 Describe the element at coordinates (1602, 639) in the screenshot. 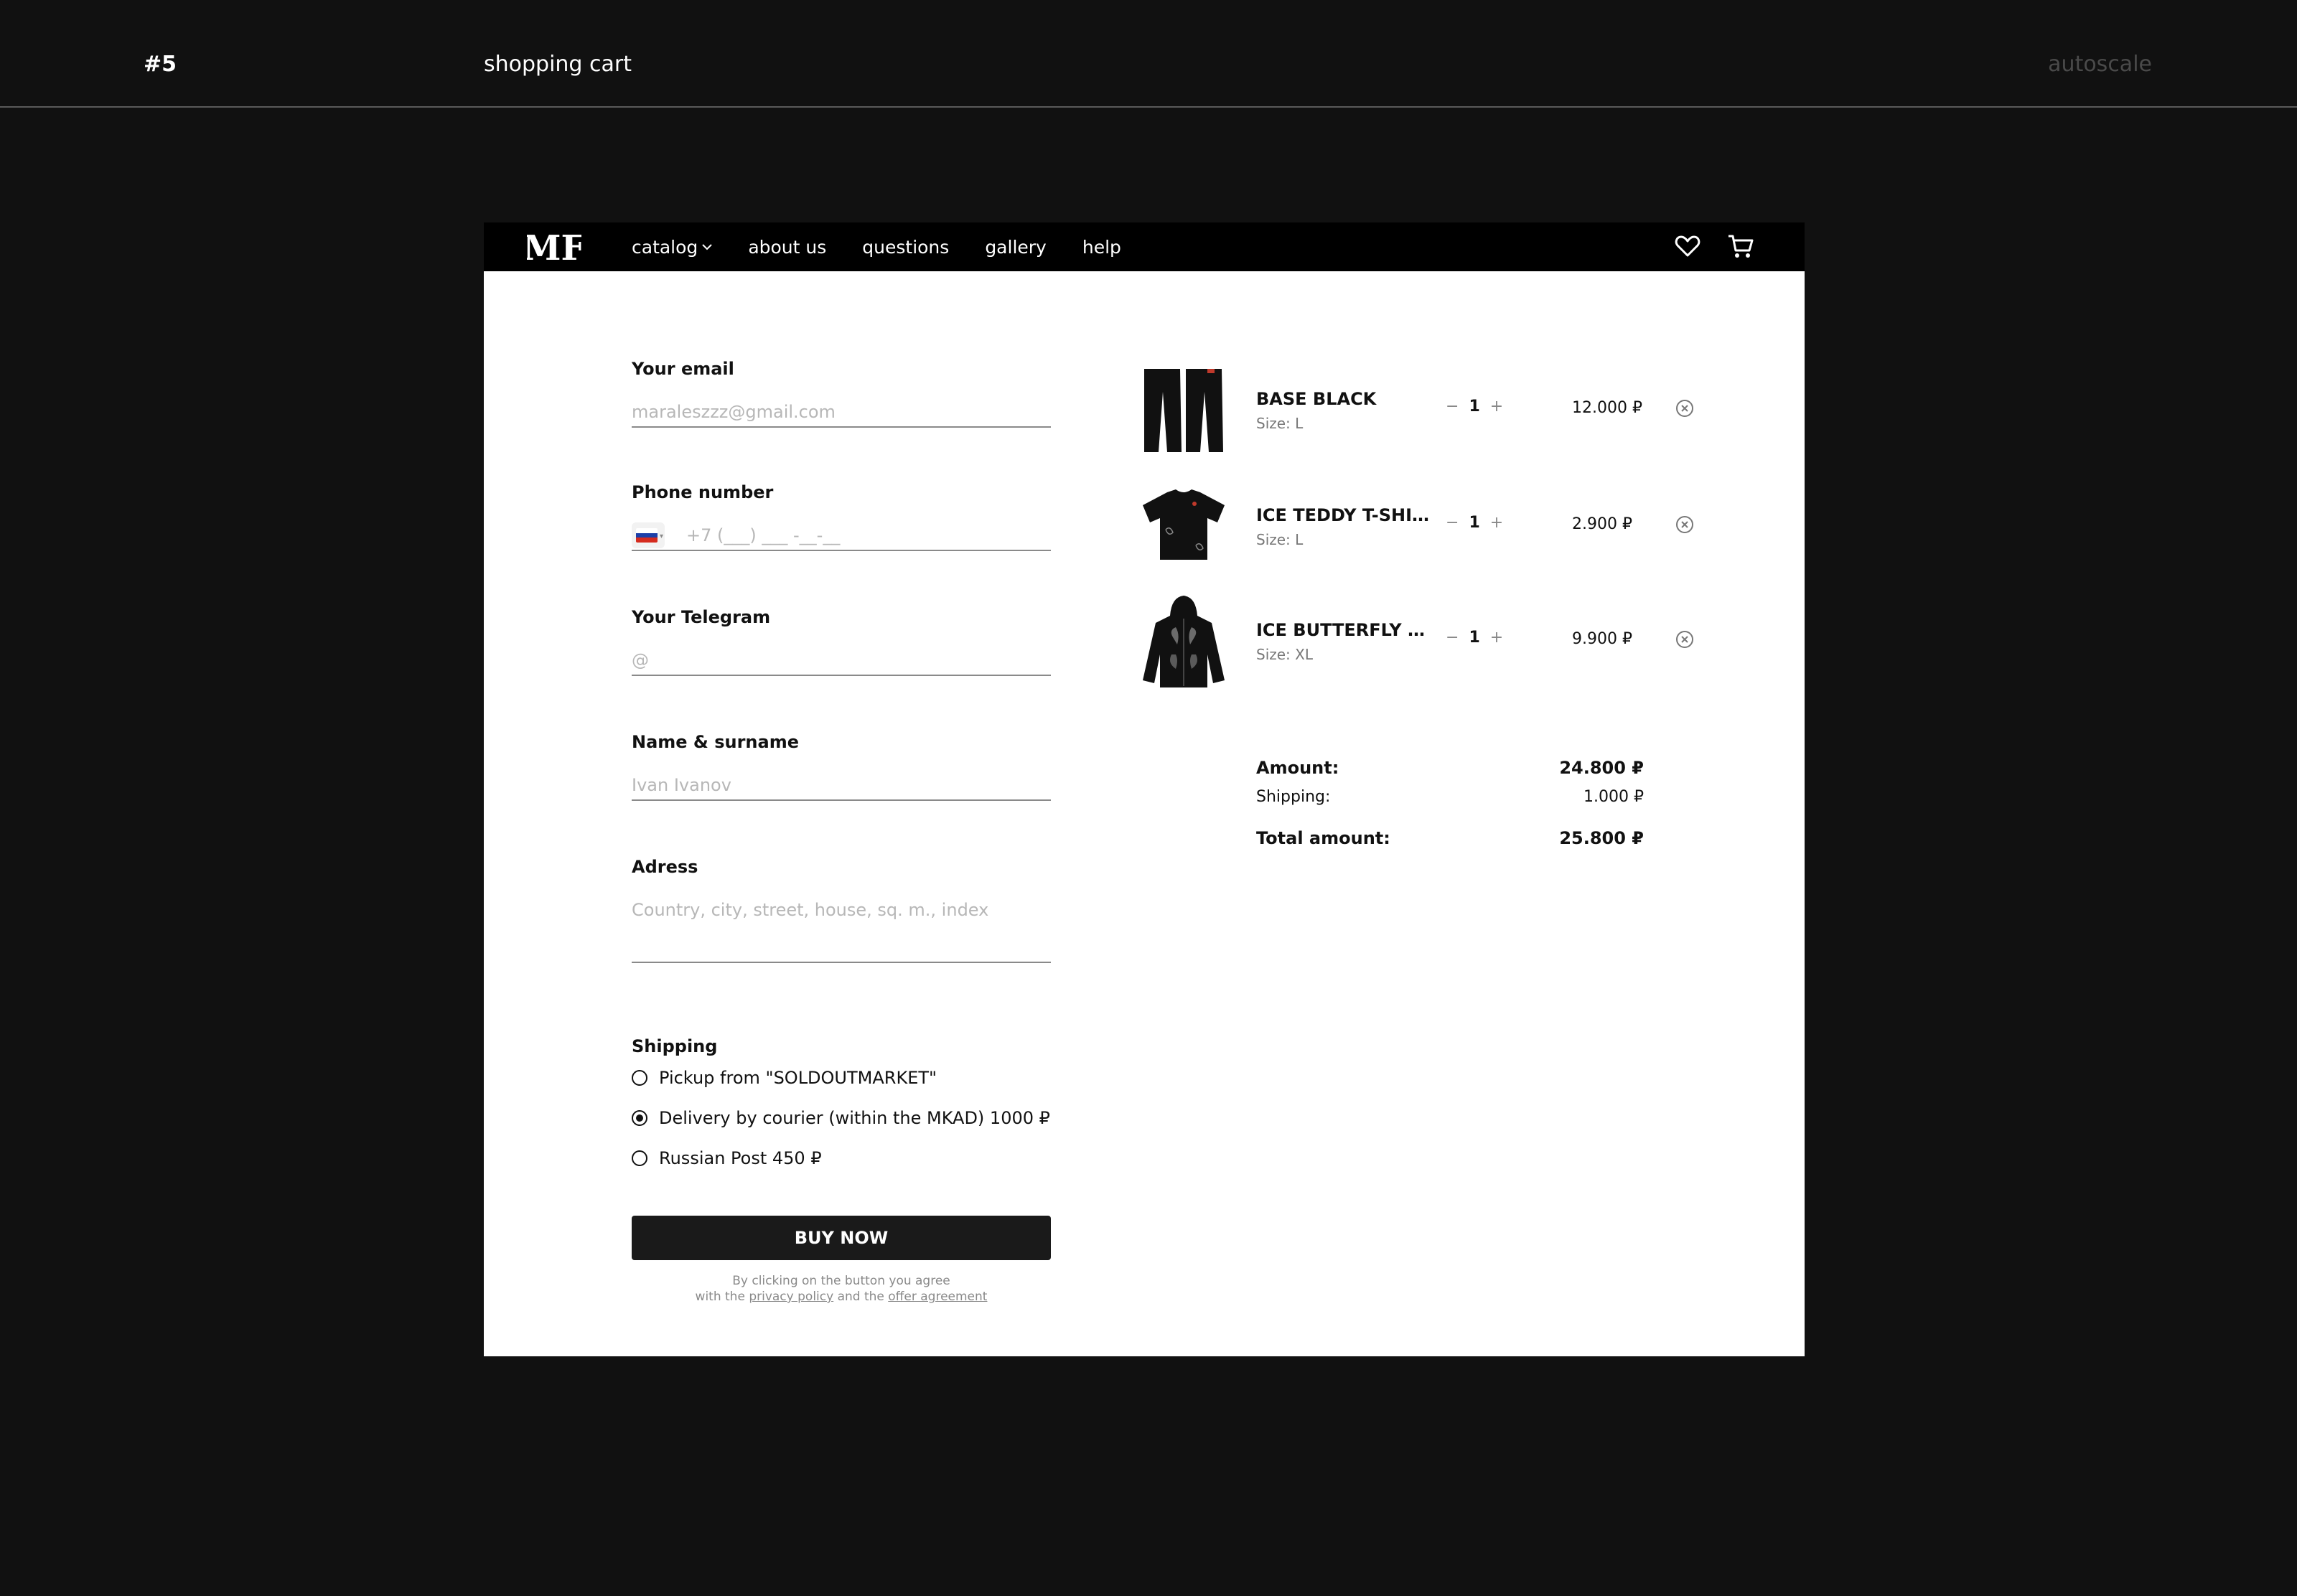

I see `item-price: 9.900 ₽` at that location.